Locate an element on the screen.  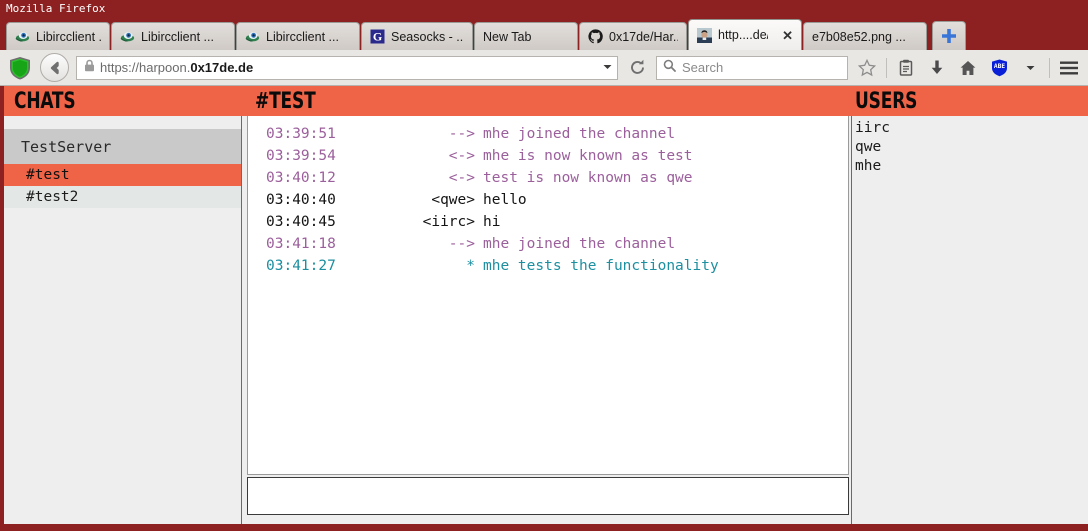
search-icon is located at coordinates (669, 68).